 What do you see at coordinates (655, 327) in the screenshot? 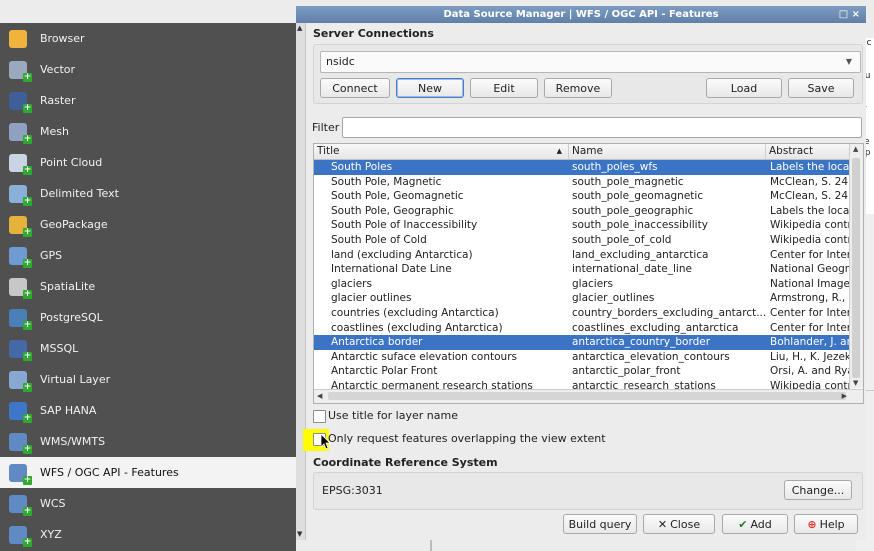
I see `cell-name: coastlines_excluding_antarctica` at bounding box center [655, 327].